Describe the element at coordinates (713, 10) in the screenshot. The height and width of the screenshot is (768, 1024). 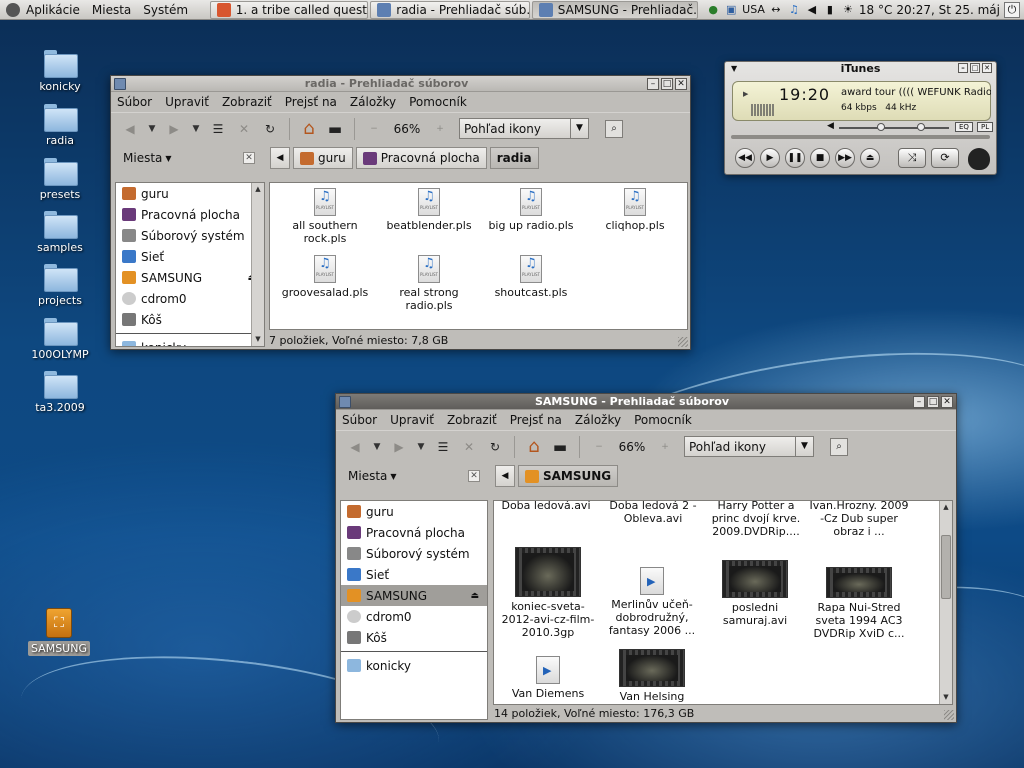
I see `network-icon: ●` at that location.